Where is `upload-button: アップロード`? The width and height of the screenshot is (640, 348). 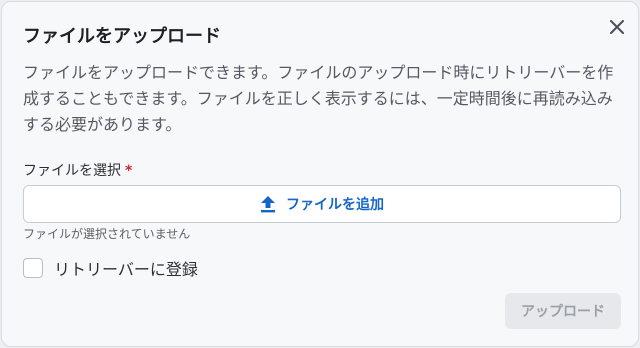 upload-button: アップロード is located at coordinates (563, 311).